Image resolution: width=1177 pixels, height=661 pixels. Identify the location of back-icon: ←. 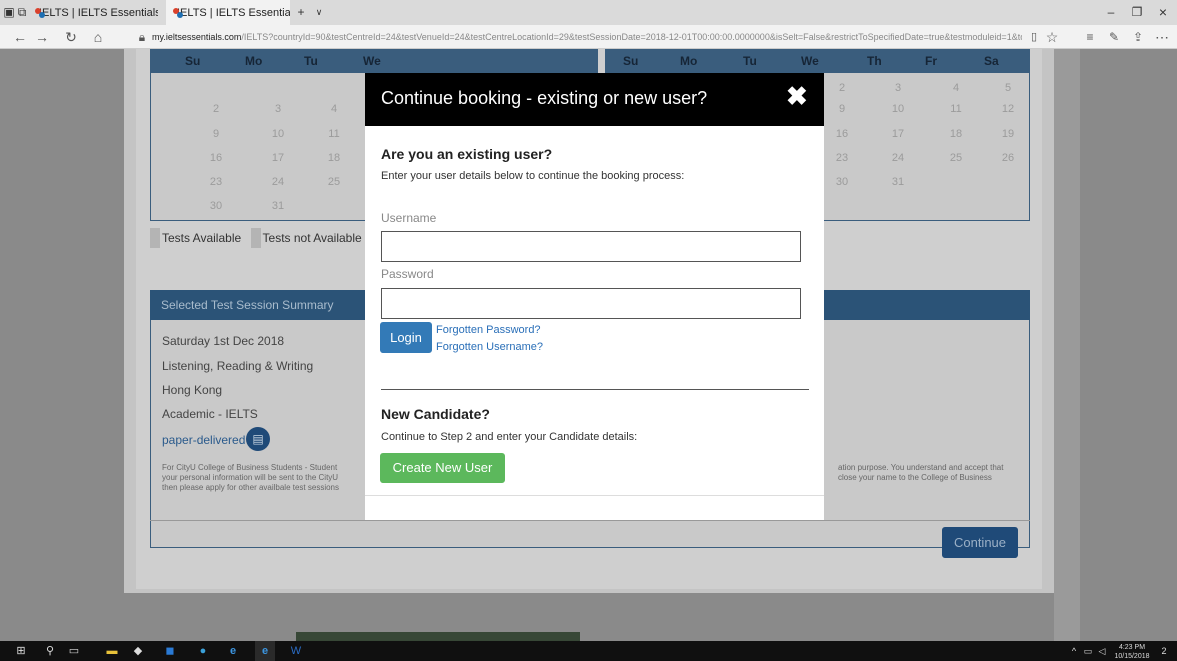
(20, 37).